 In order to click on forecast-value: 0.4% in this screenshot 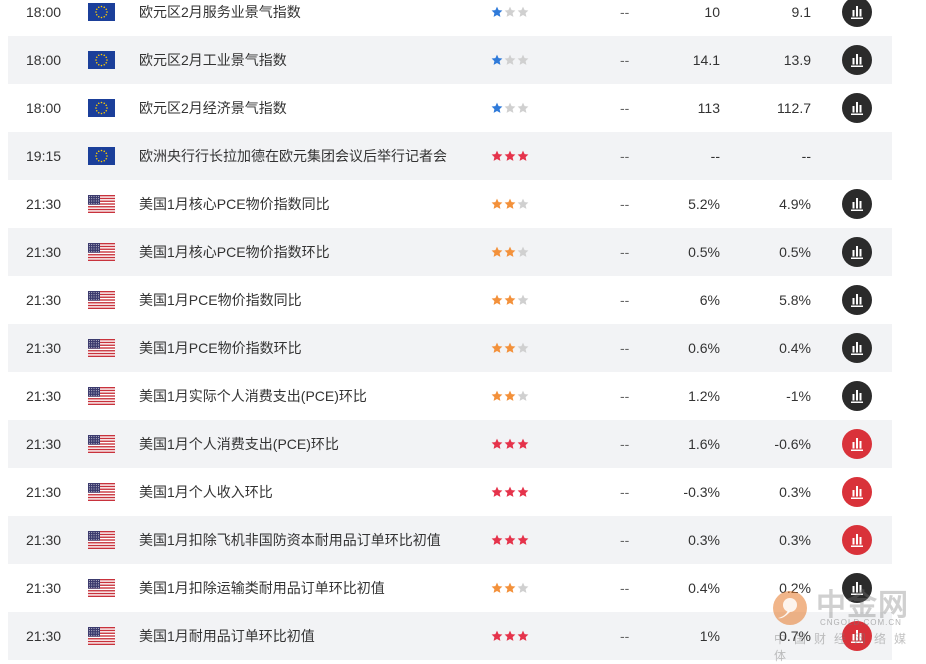, I will do `click(795, 348)`.